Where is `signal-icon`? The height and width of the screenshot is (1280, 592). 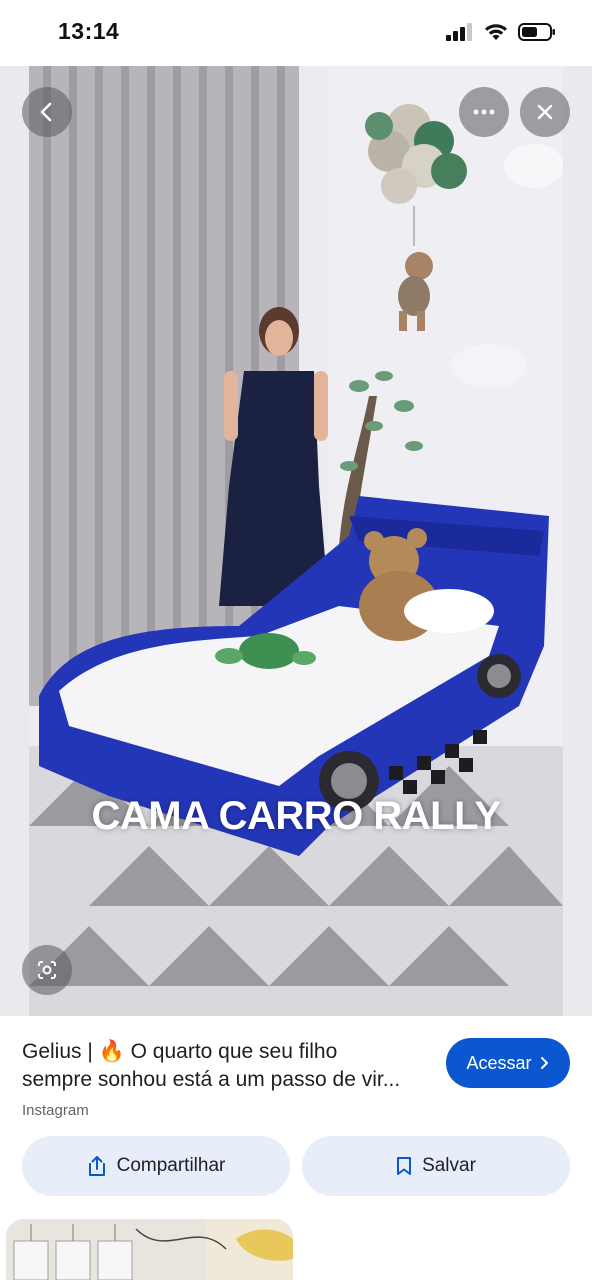 signal-icon is located at coordinates (459, 32).